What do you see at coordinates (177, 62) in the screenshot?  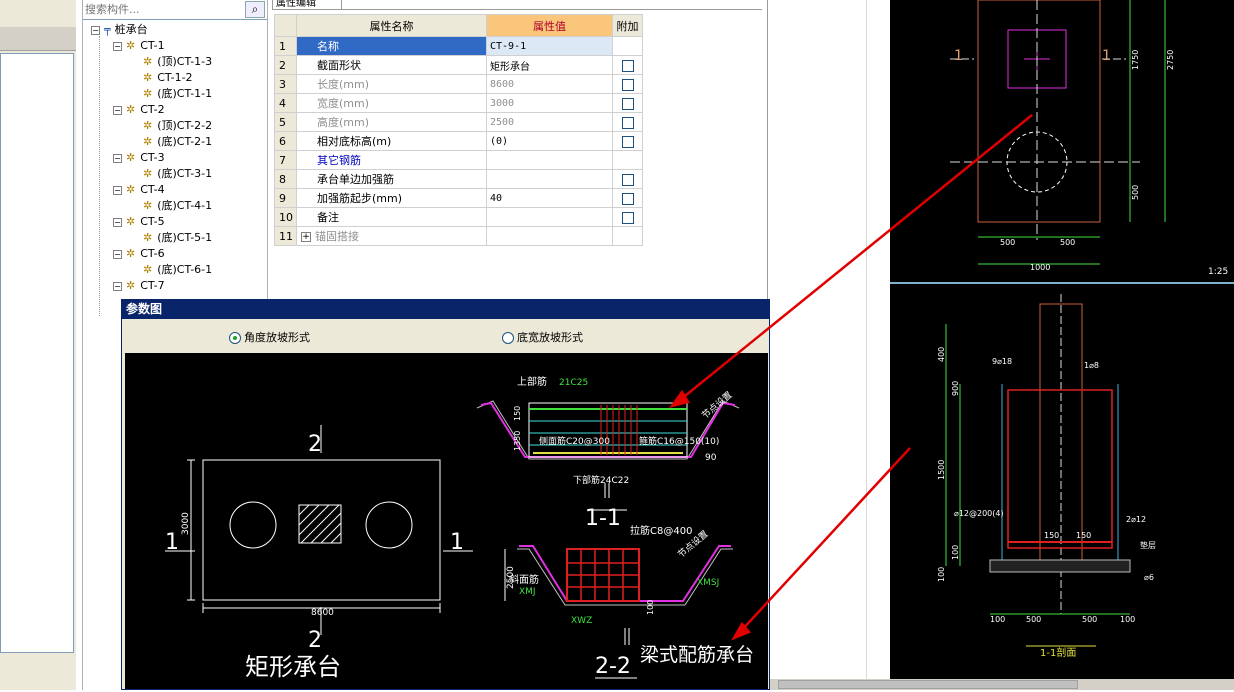 I see `tree-leaf: ✲ (顶)CT-1-3` at bounding box center [177, 62].